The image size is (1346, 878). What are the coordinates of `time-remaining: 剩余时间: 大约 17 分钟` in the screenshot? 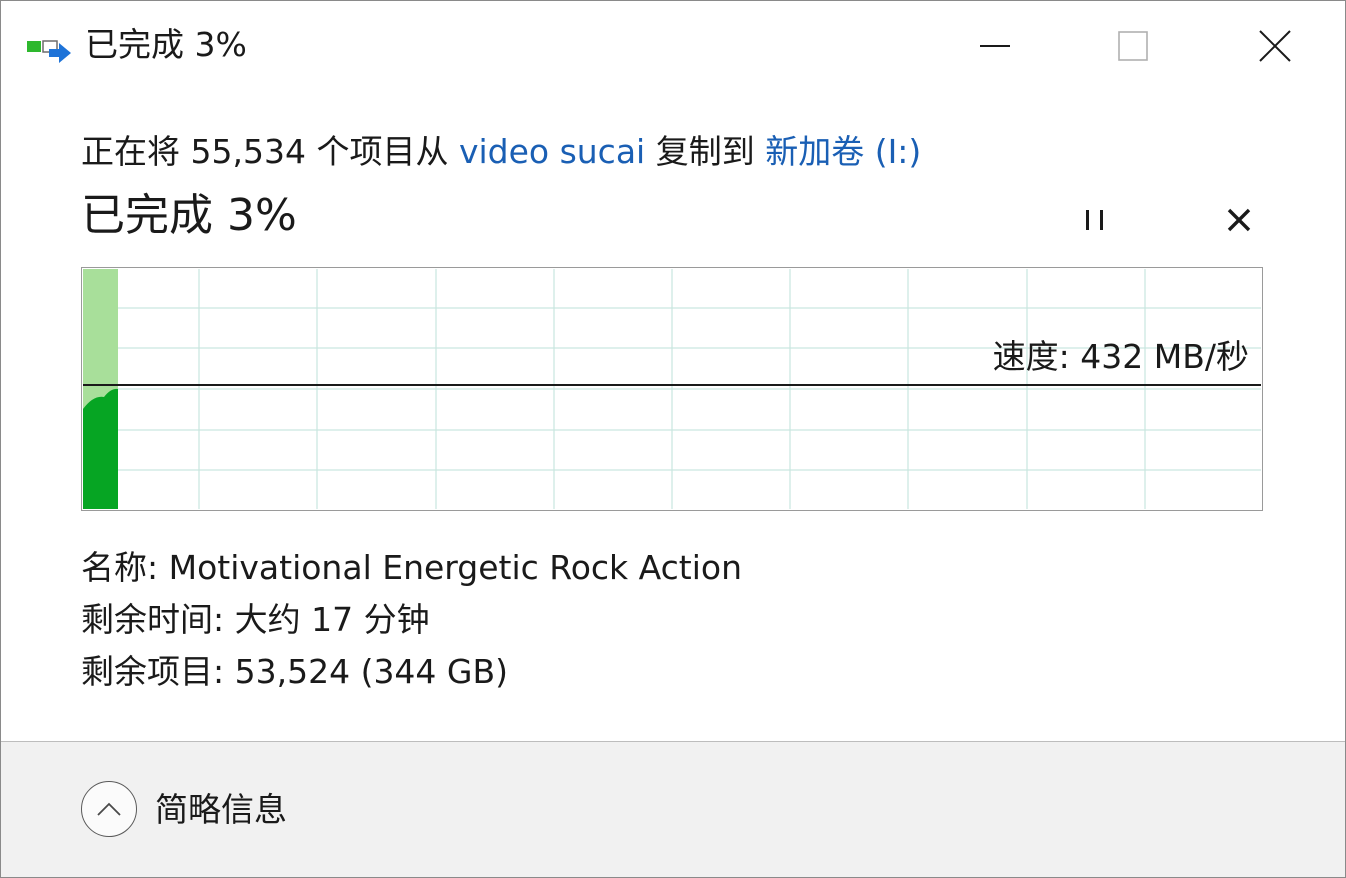 It's located at (255, 619).